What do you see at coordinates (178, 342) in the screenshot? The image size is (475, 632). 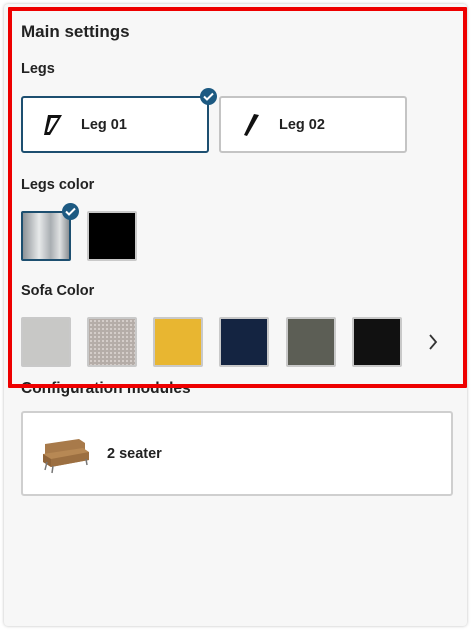 I see `sofa-color-swatch-yellow` at bounding box center [178, 342].